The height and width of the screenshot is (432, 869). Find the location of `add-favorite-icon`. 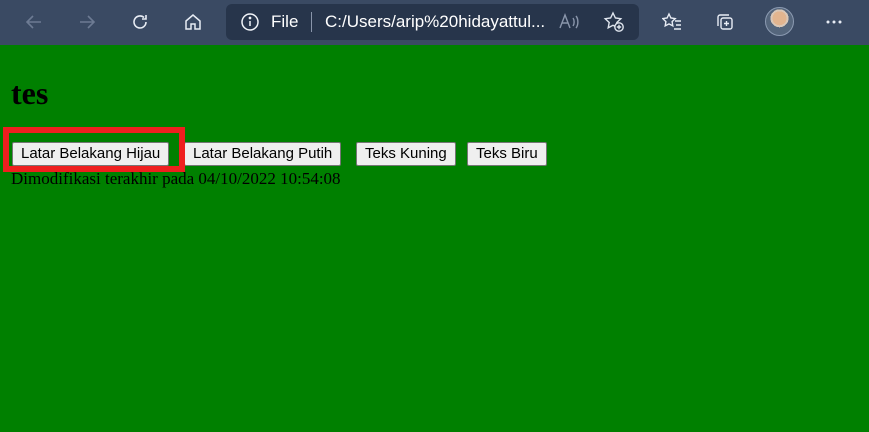

add-favorite-icon is located at coordinates (614, 22).